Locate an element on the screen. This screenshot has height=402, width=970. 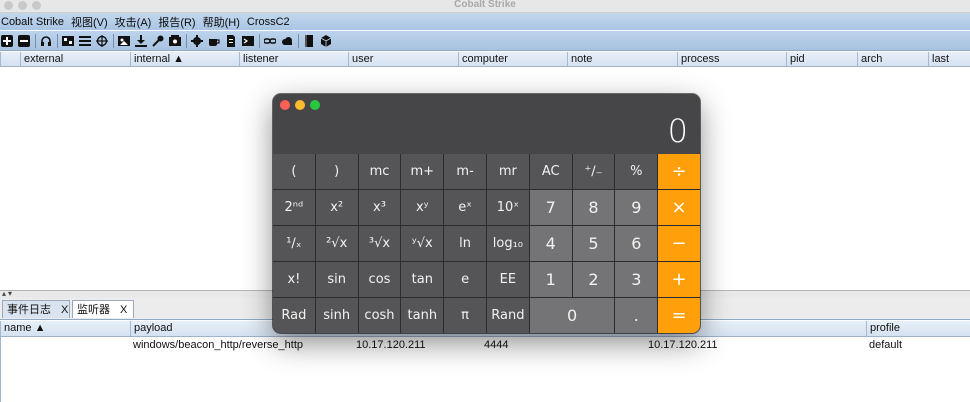
column-header-computer: computer is located at coordinates (512, 59).